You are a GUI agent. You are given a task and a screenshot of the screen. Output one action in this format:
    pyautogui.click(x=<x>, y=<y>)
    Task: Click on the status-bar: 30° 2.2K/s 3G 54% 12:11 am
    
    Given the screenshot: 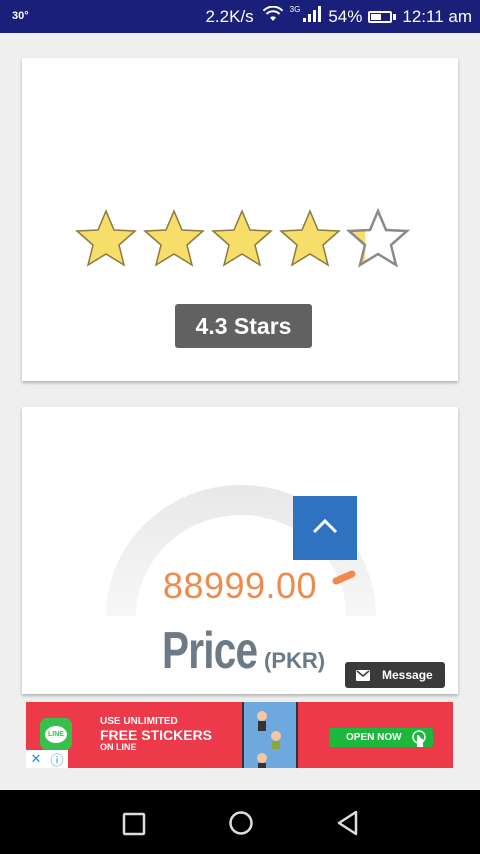 What is the action you would take?
    pyautogui.click(x=240, y=16)
    